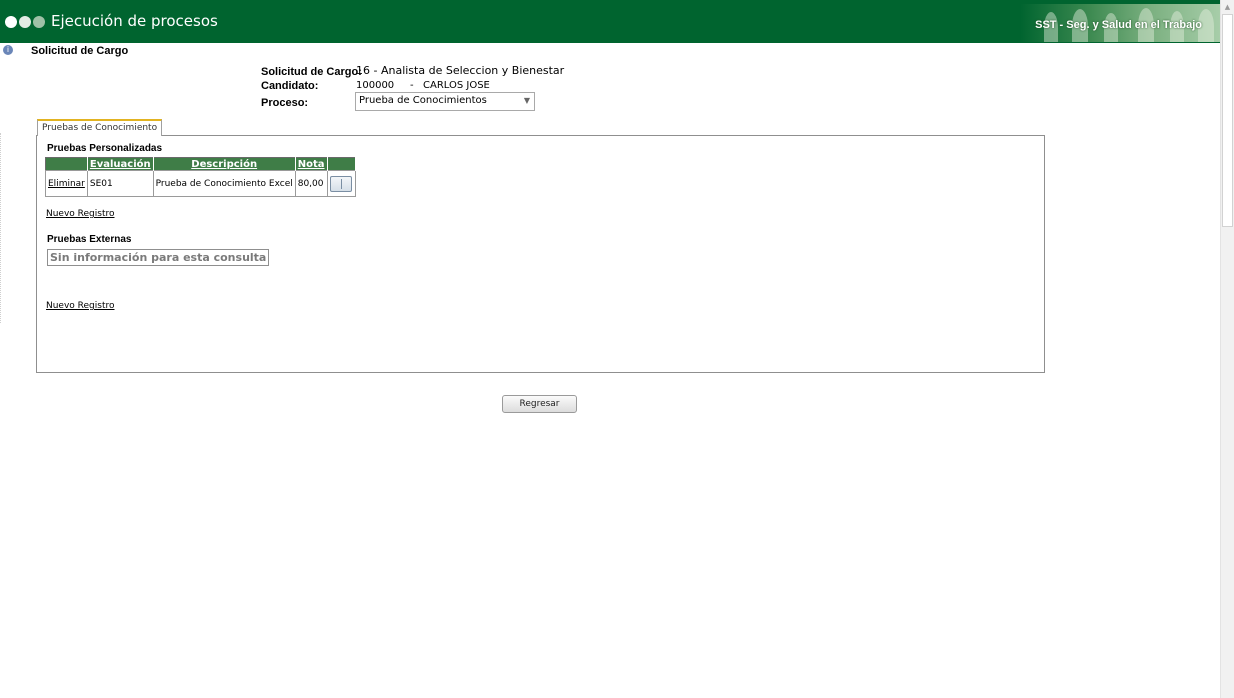 This screenshot has height=698, width=1234. I want to click on nuevo-registro-externas-link: Nuevo Registro, so click(80, 306).